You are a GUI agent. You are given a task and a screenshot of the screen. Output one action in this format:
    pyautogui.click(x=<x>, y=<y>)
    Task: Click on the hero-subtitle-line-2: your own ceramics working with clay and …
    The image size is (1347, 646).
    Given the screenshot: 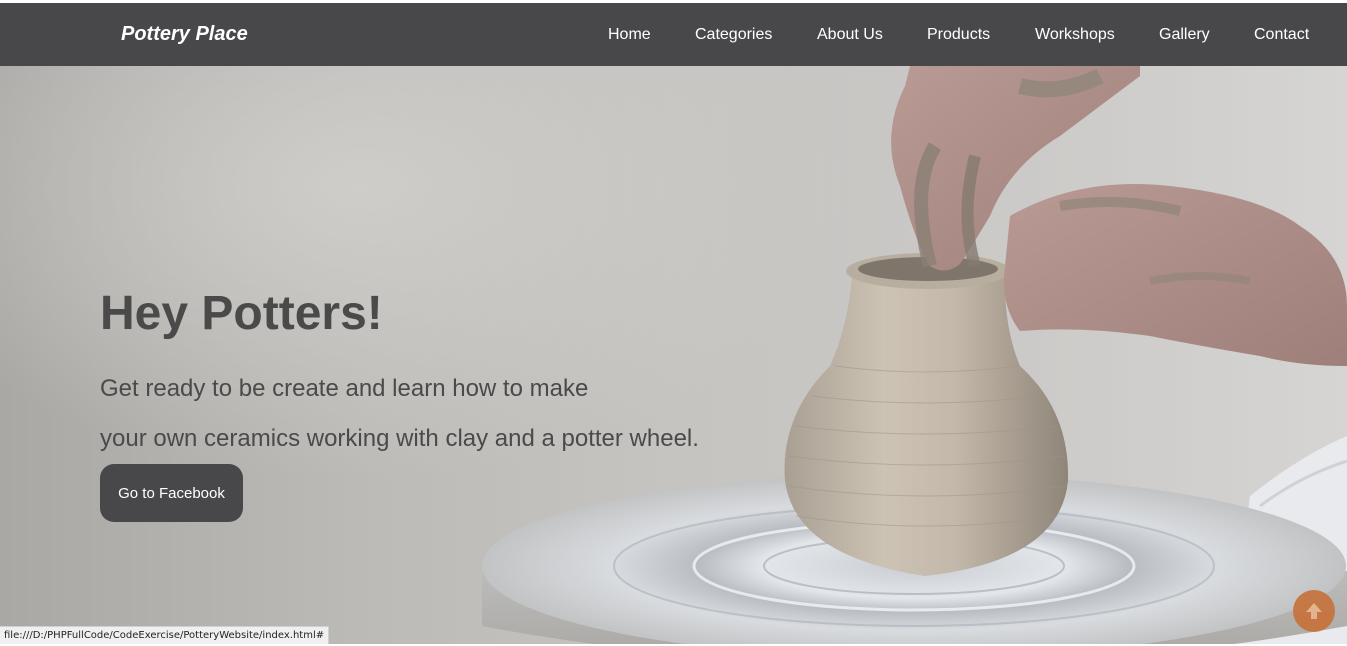 What is the action you would take?
    pyautogui.click(x=399, y=438)
    